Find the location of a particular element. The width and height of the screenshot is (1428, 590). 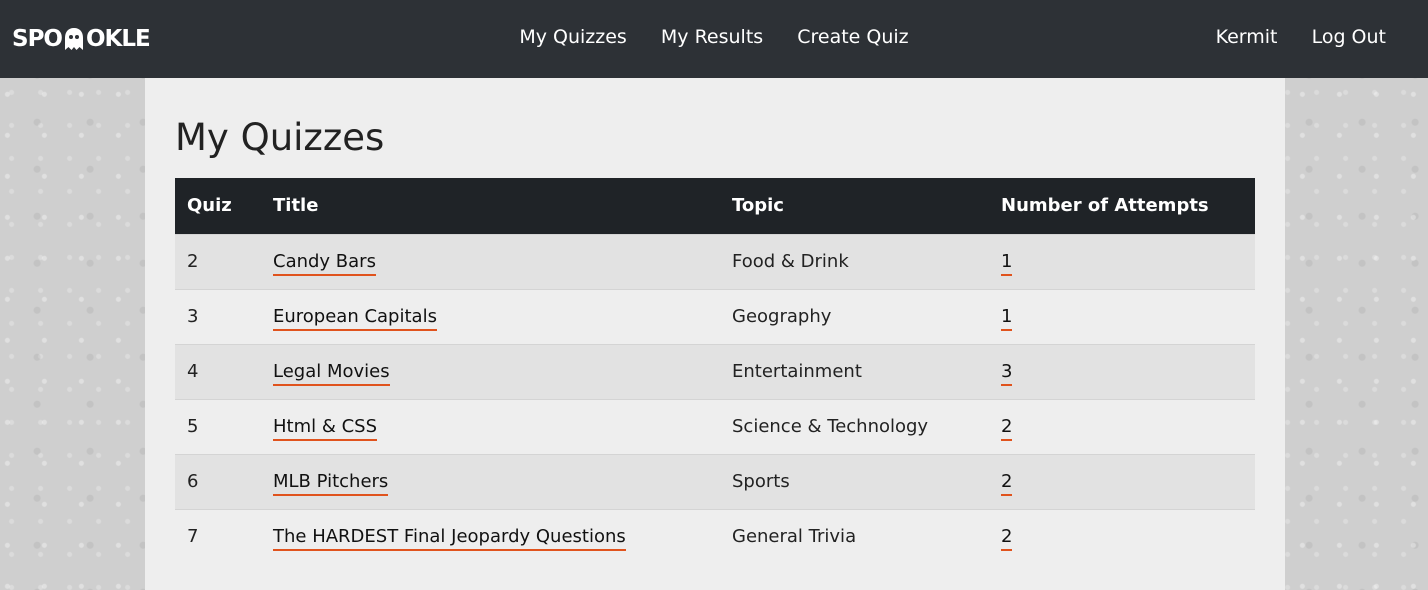

table-row: 2 Candy Bars Food & Drink 1 is located at coordinates (715, 261).